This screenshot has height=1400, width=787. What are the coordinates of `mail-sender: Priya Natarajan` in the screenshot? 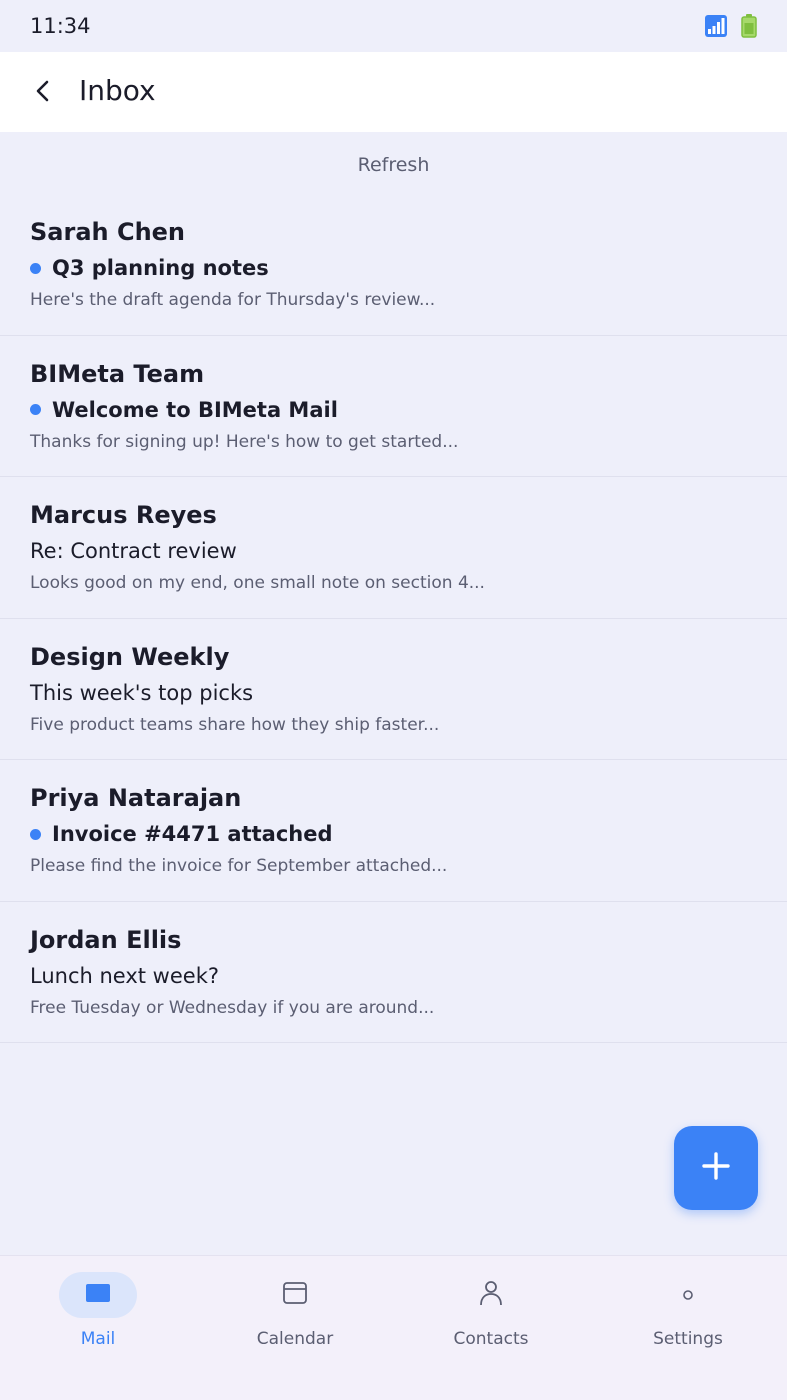 It's located at (136, 798).